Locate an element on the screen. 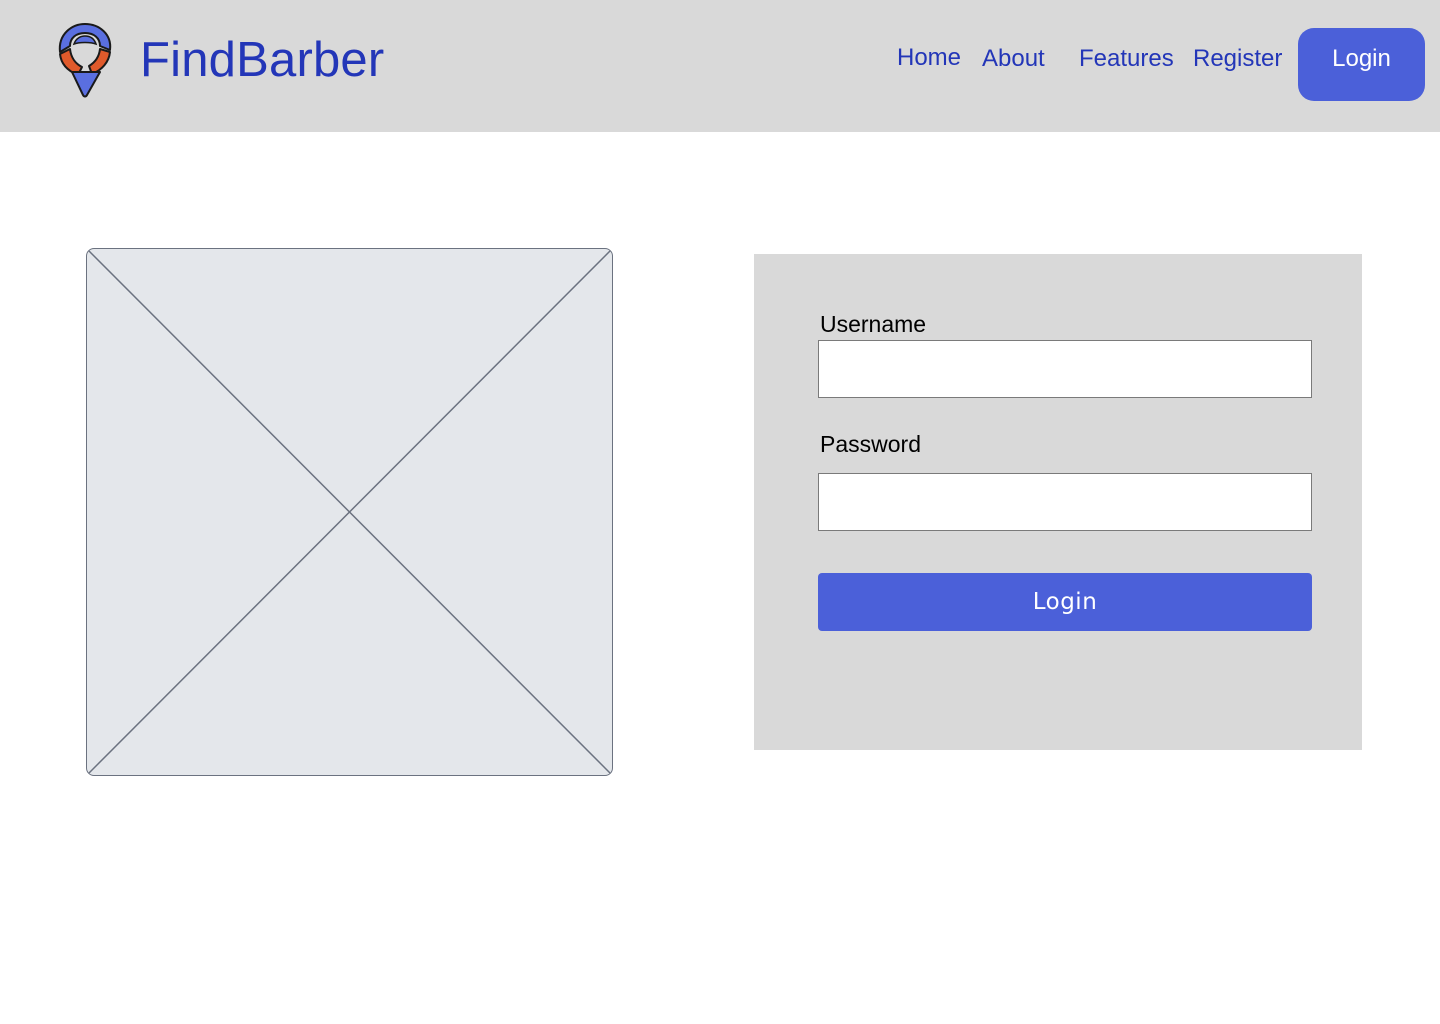 Image resolution: width=1440 pixels, height=1024 pixels. nav-about-link: About is located at coordinates (1013, 59).